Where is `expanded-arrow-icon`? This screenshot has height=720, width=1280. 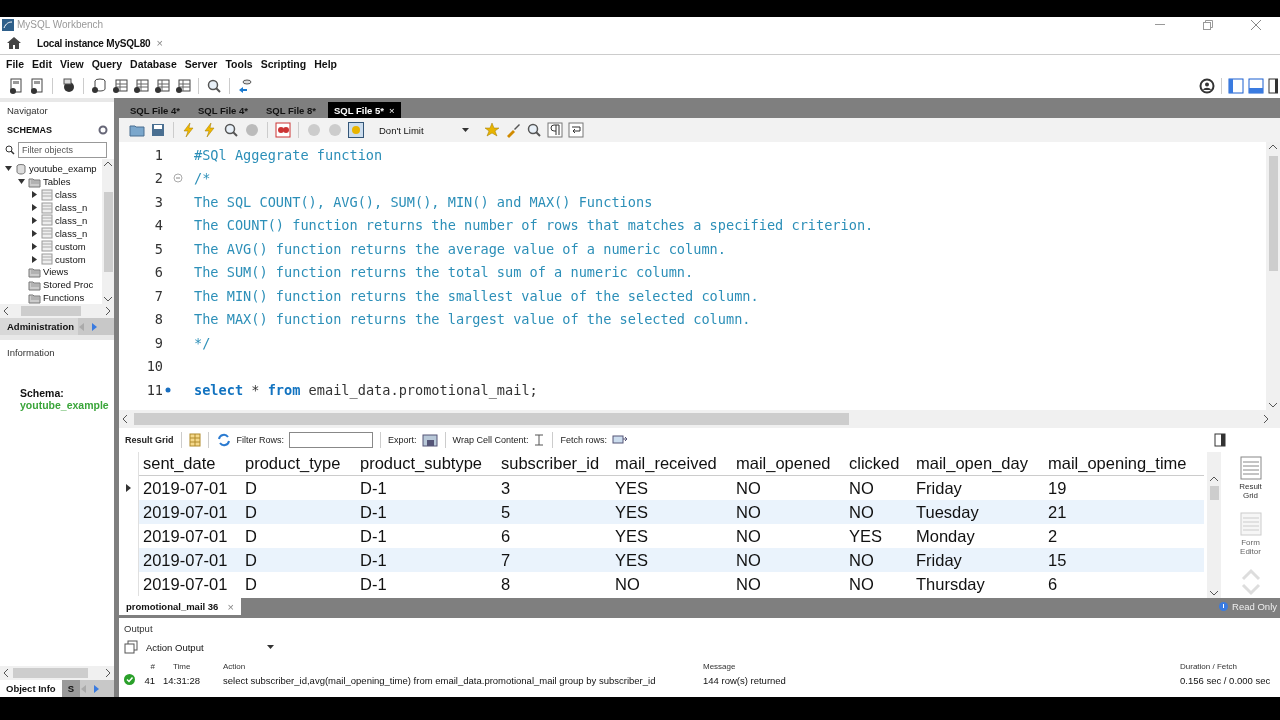
expanded-arrow-icon is located at coordinates (8, 169).